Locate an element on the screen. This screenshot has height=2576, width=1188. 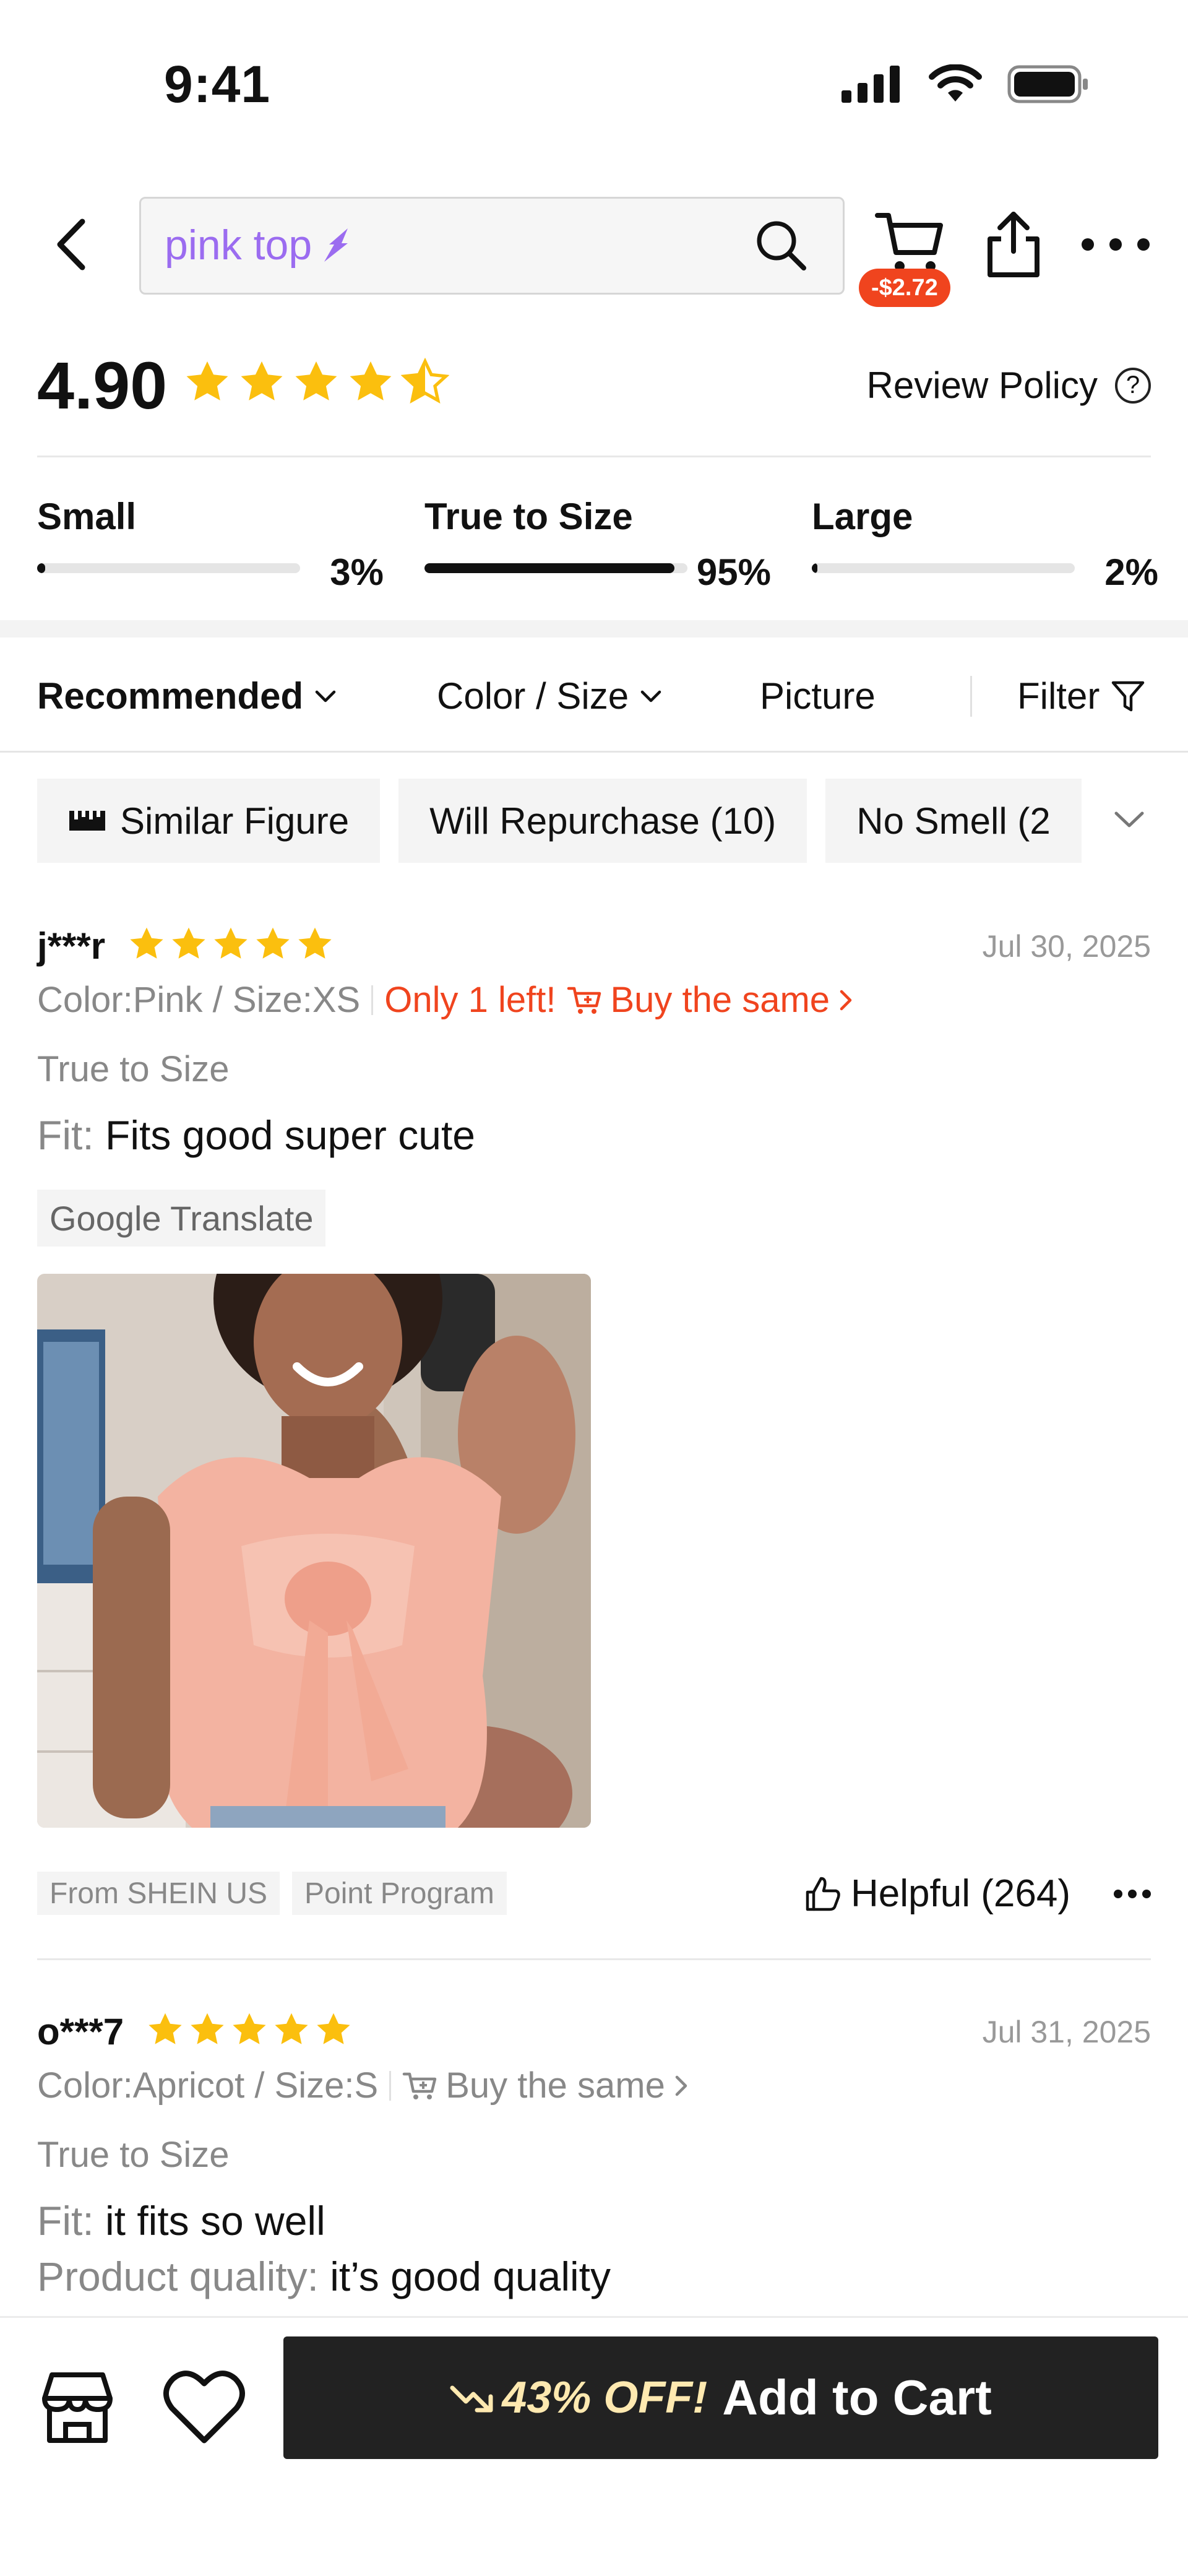
color-size-dropdown: Color / Size is located at coordinates (549, 696).